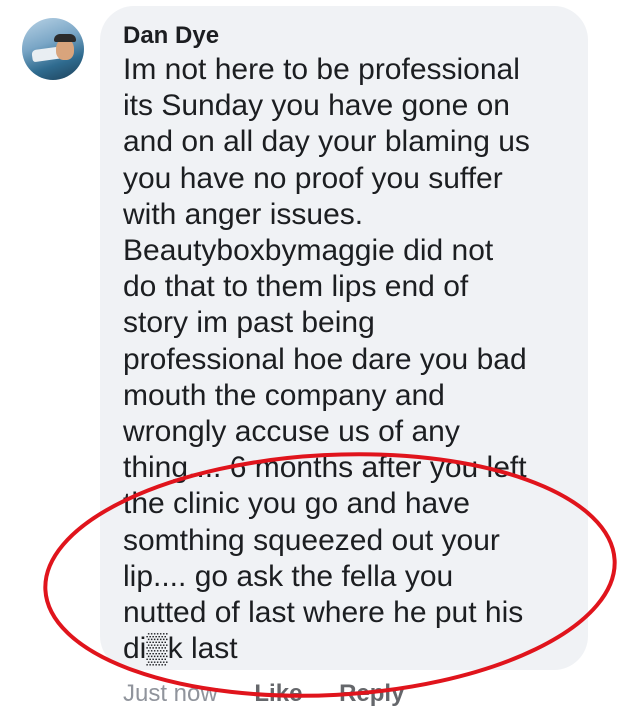 The height and width of the screenshot is (717, 620). Describe the element at coordinates (171, 36) in the screenshot. I see `comment-author-name: Dan Dye` at that location.